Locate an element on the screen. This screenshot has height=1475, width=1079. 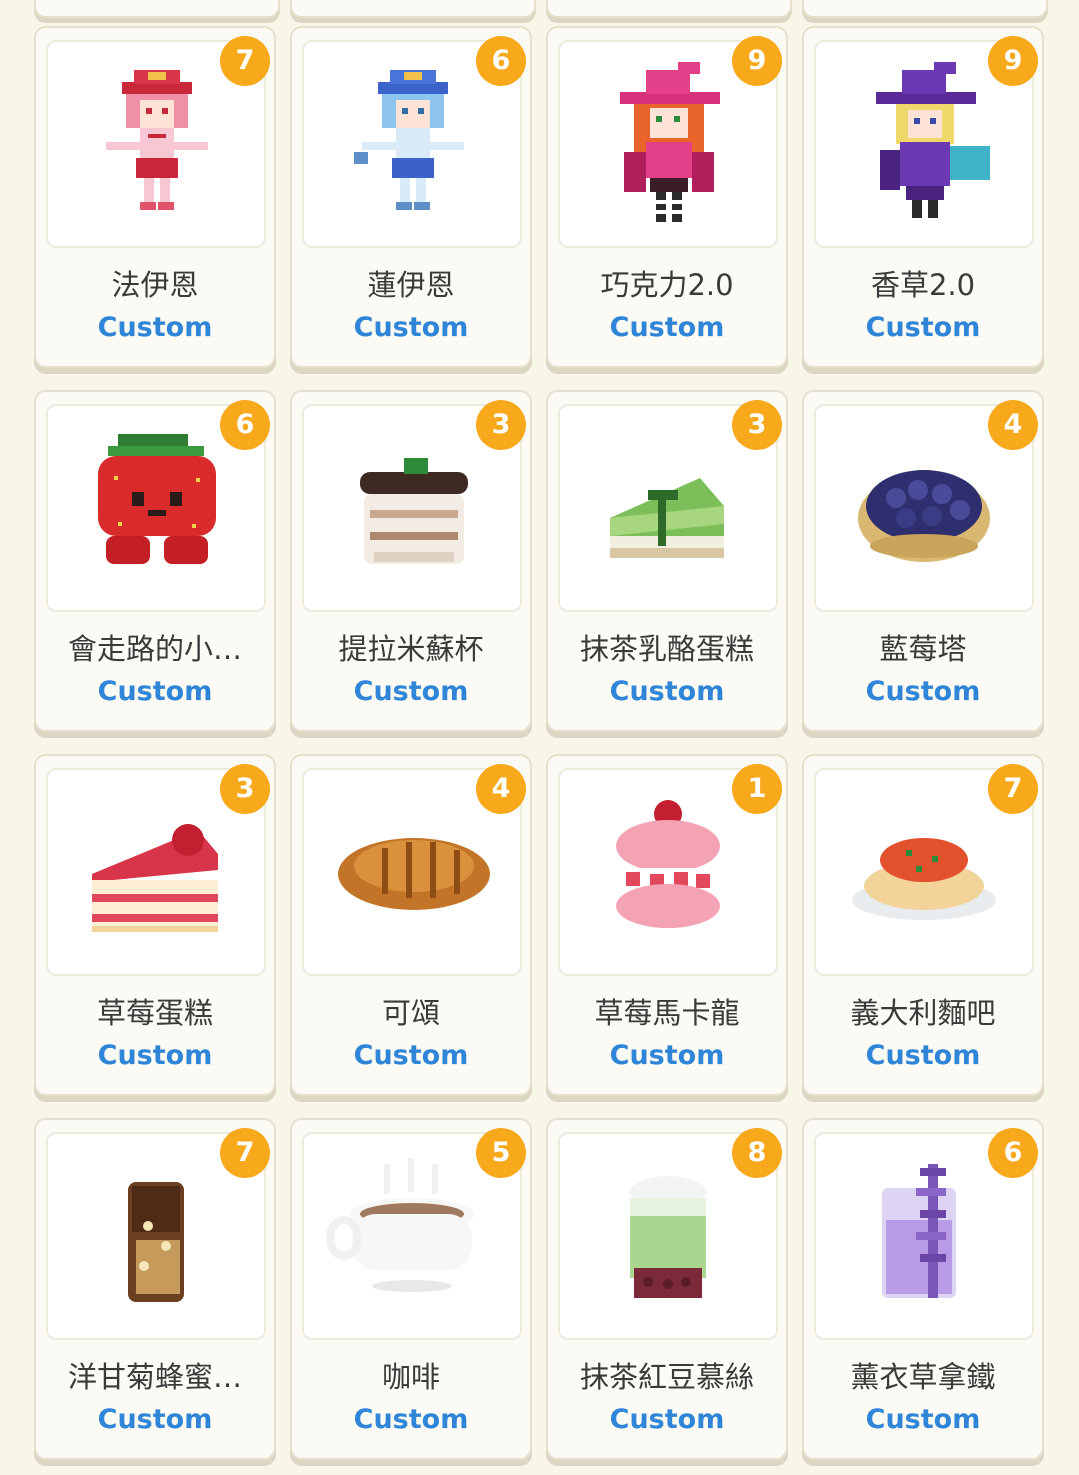
count-badge: 5 is located at coordinates (501, 1153).